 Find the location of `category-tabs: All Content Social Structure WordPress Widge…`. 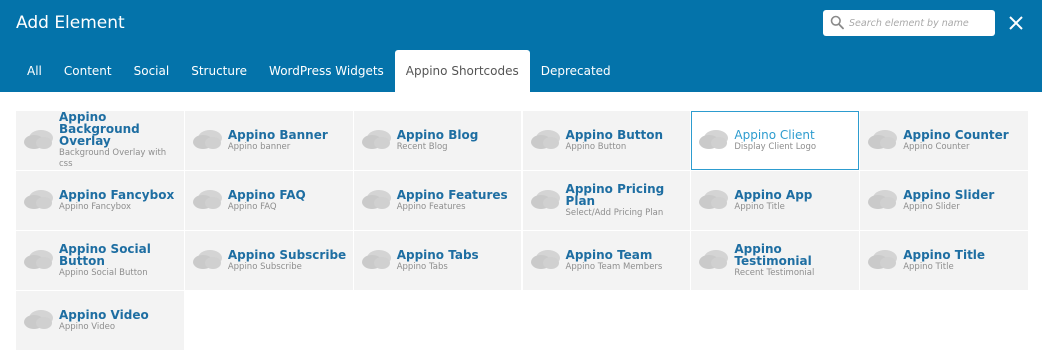

category-tabs: All Content Social Structure WordPress Widge… is located at coordinates (319, 71).